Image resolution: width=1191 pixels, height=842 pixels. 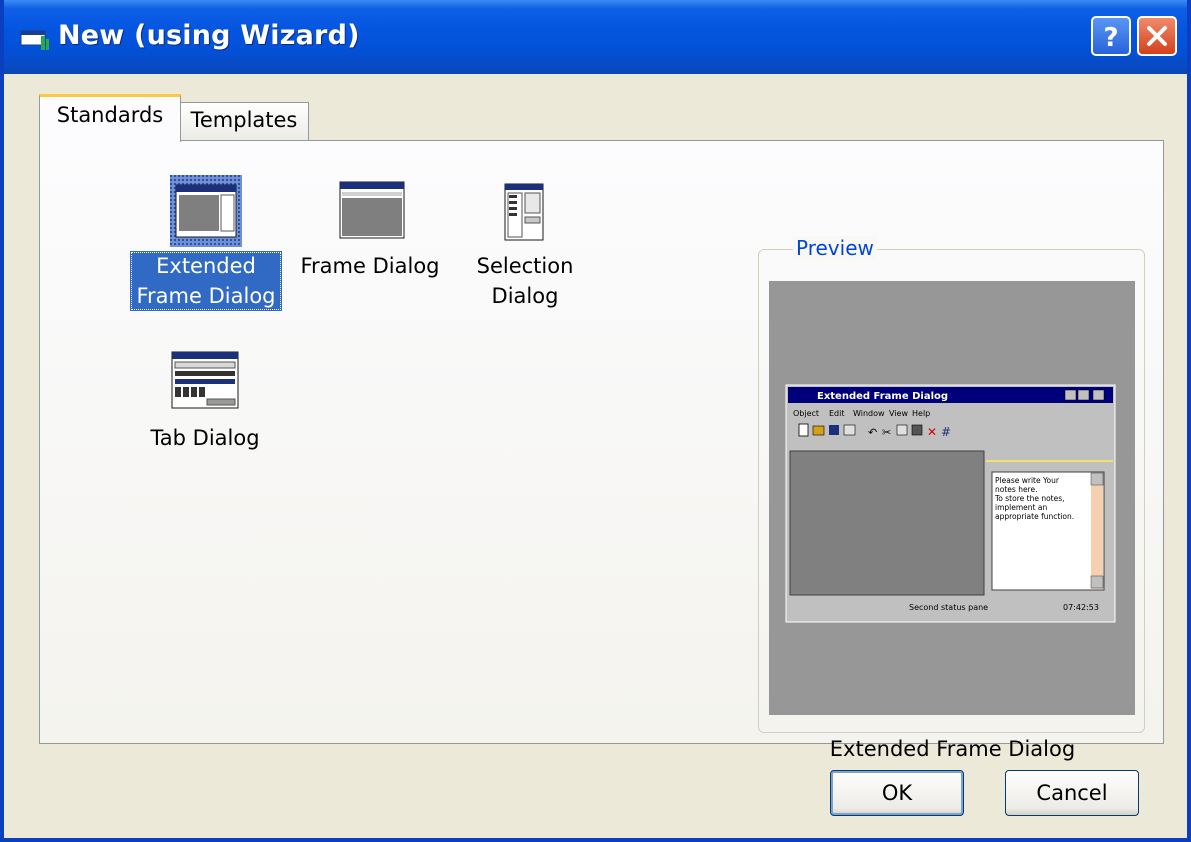 What do you see at coordinates (869, 413) in the screenshot?
I see `mini-menu-window: Window` at bounding box center [869, 413].